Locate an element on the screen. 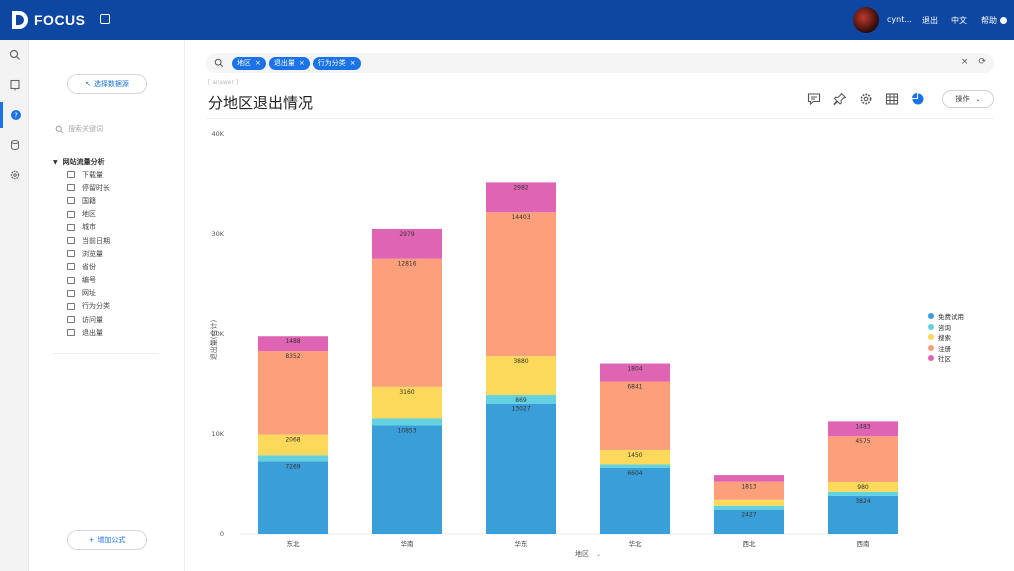  comment-tool is located at coordinates (814, 99).